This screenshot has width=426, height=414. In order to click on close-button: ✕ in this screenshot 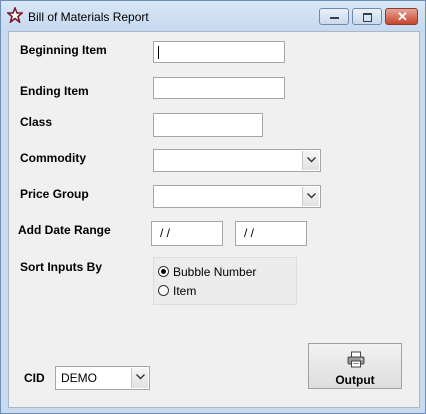, I will do `click(401, 16)`.